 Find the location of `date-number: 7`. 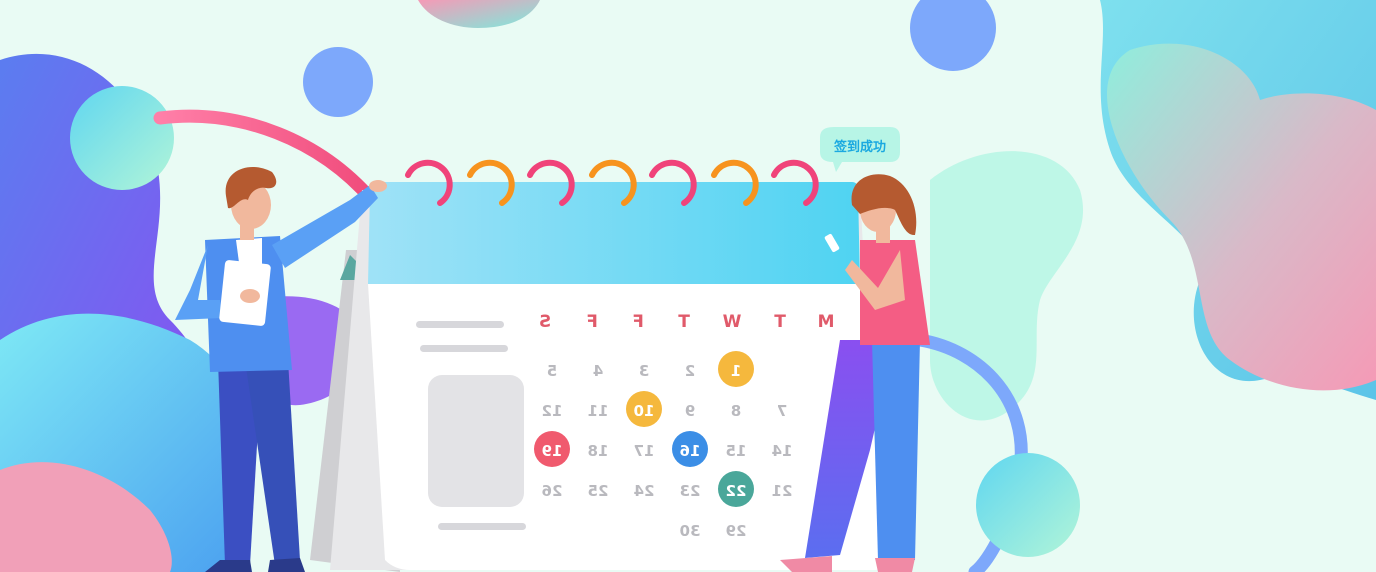

date-number: 7 is located at coordinates (782, 411).